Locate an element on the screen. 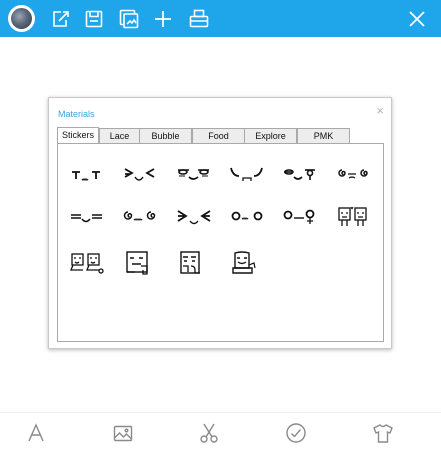  sticker-sneer-face is located at coordinates (300, 174).